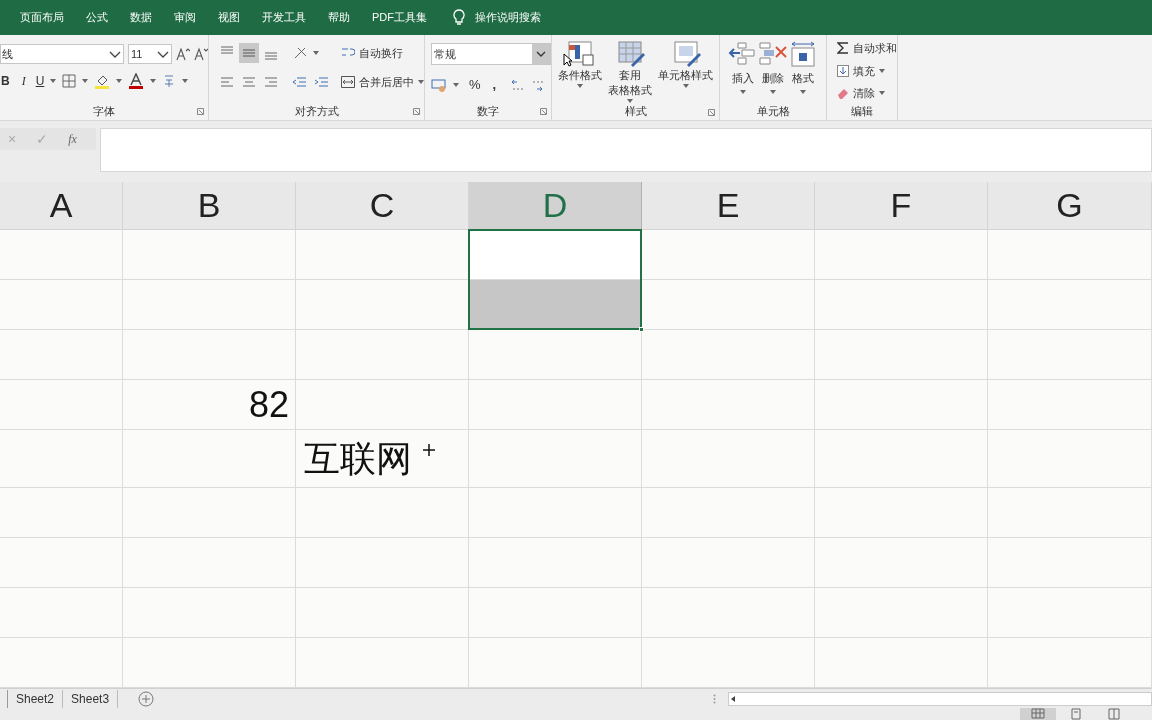  What do you see at coordinates (843, 48) in the screenshot?
I see `sigma-icon` at bounding box center [843, 48].